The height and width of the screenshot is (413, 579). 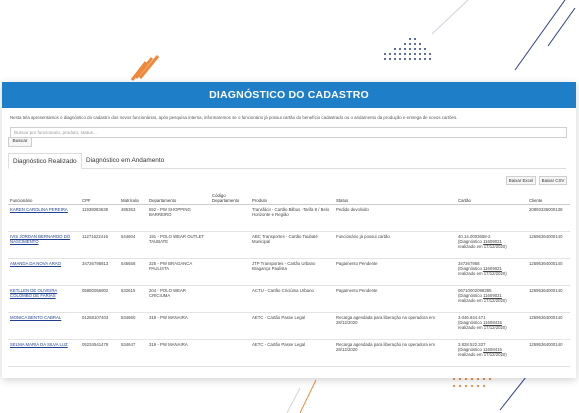 I want to click on cell-matricula: 544604, so click(x=133, y=245).